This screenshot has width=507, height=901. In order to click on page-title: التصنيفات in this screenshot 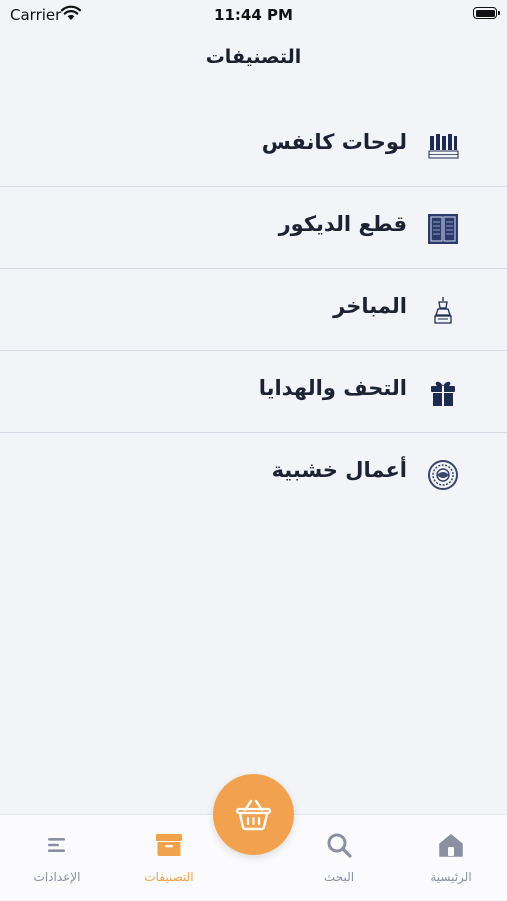, I will do `click(253, 57)`.